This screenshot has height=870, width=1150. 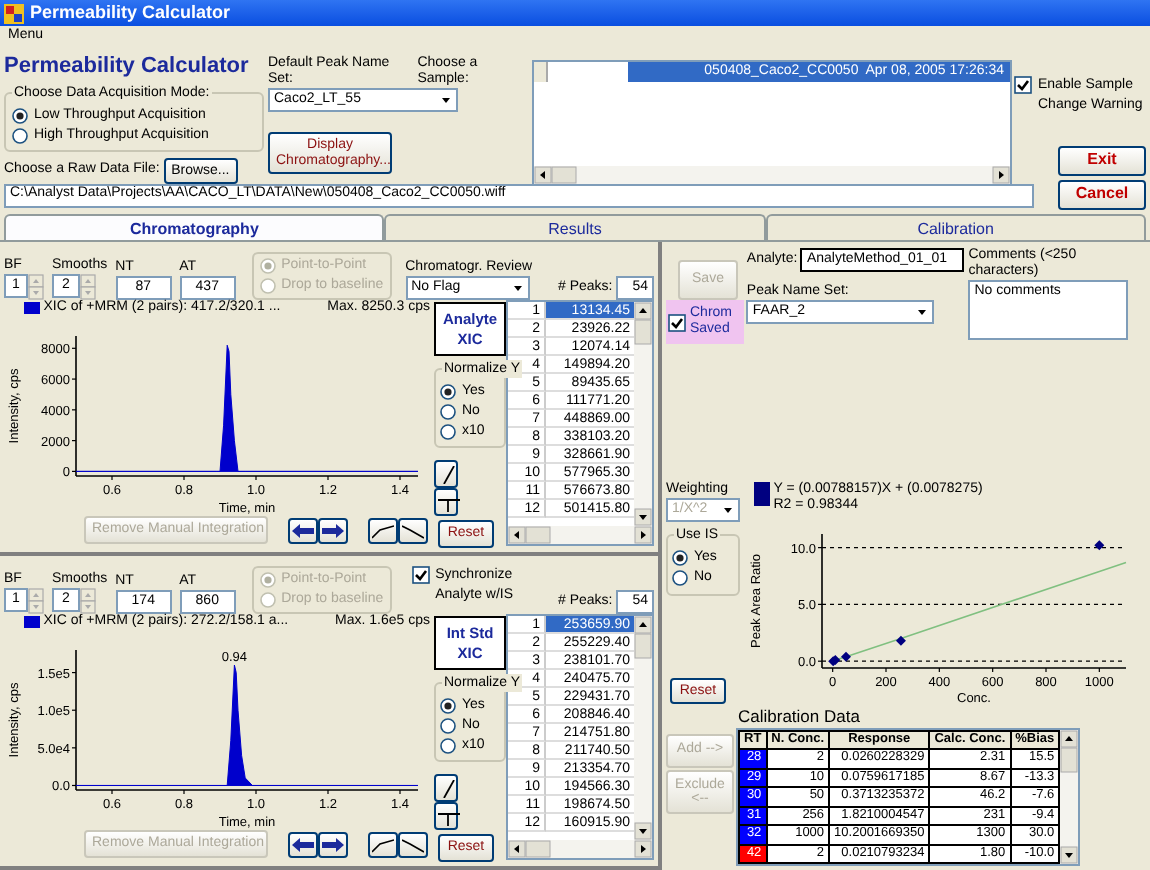 I want to click on tab: Chromatography, so click(x=194, y=227).